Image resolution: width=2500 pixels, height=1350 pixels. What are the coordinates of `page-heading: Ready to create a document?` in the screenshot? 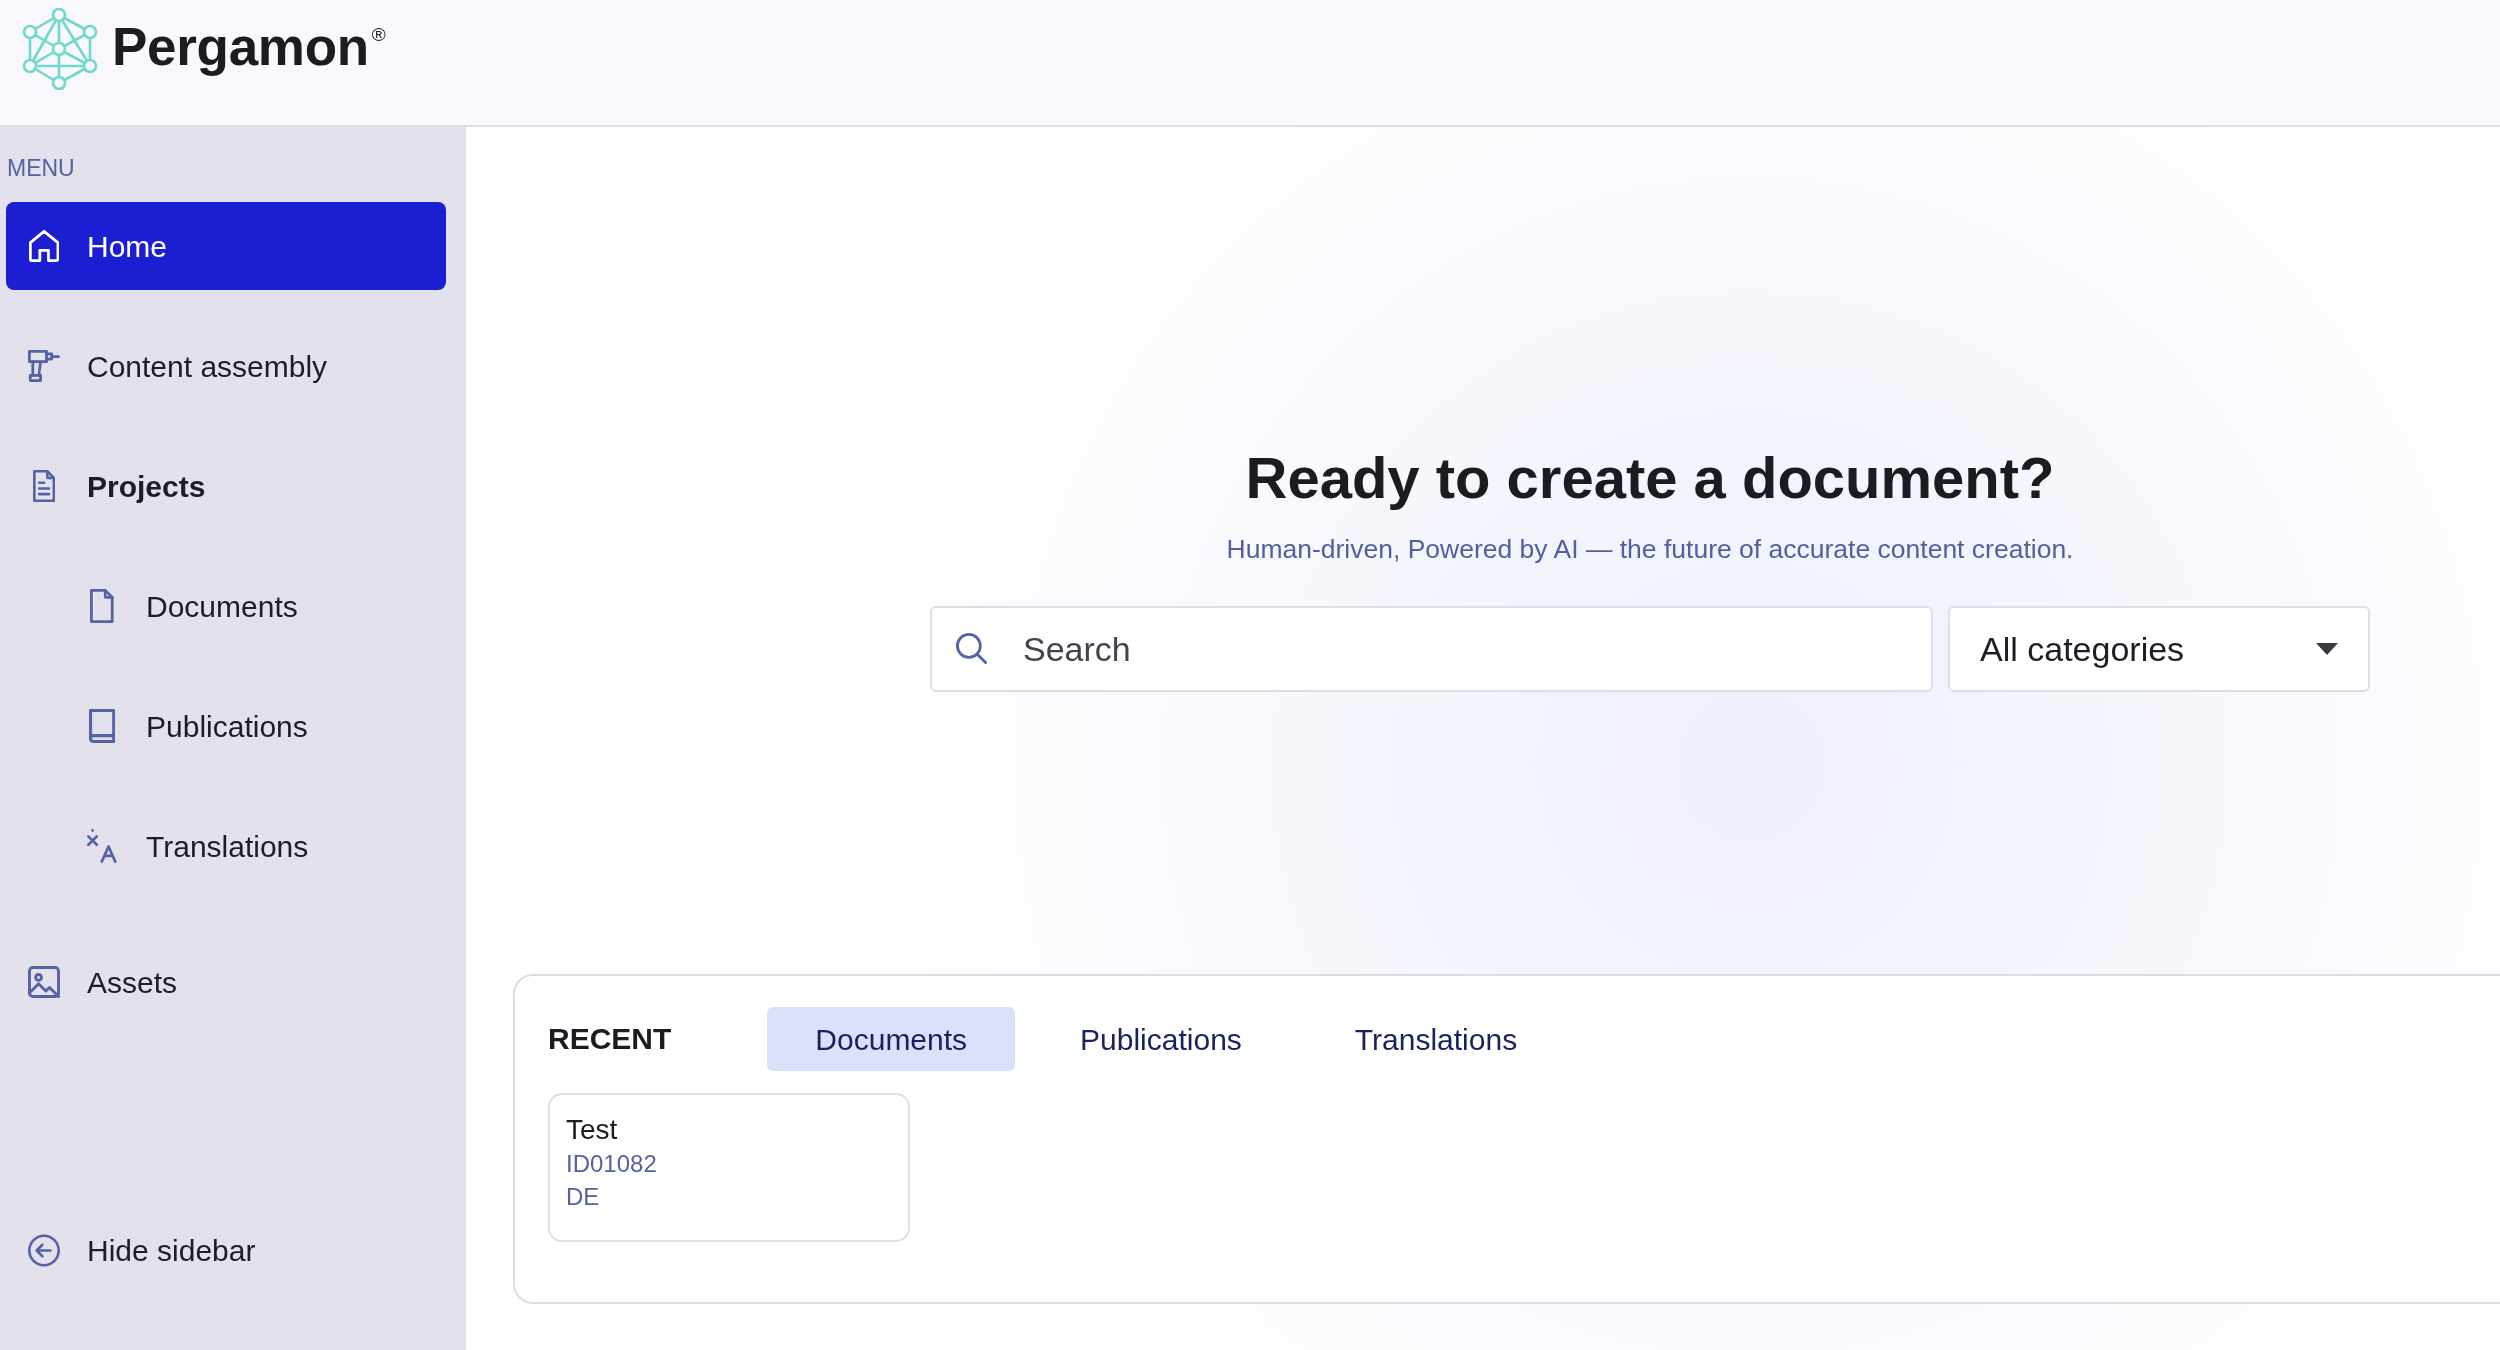 It's located at (1650, 478).